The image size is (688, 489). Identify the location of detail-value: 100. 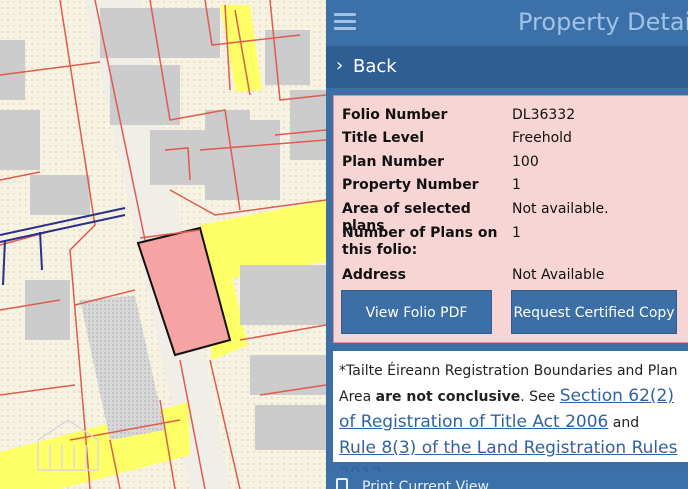
(525, 162).